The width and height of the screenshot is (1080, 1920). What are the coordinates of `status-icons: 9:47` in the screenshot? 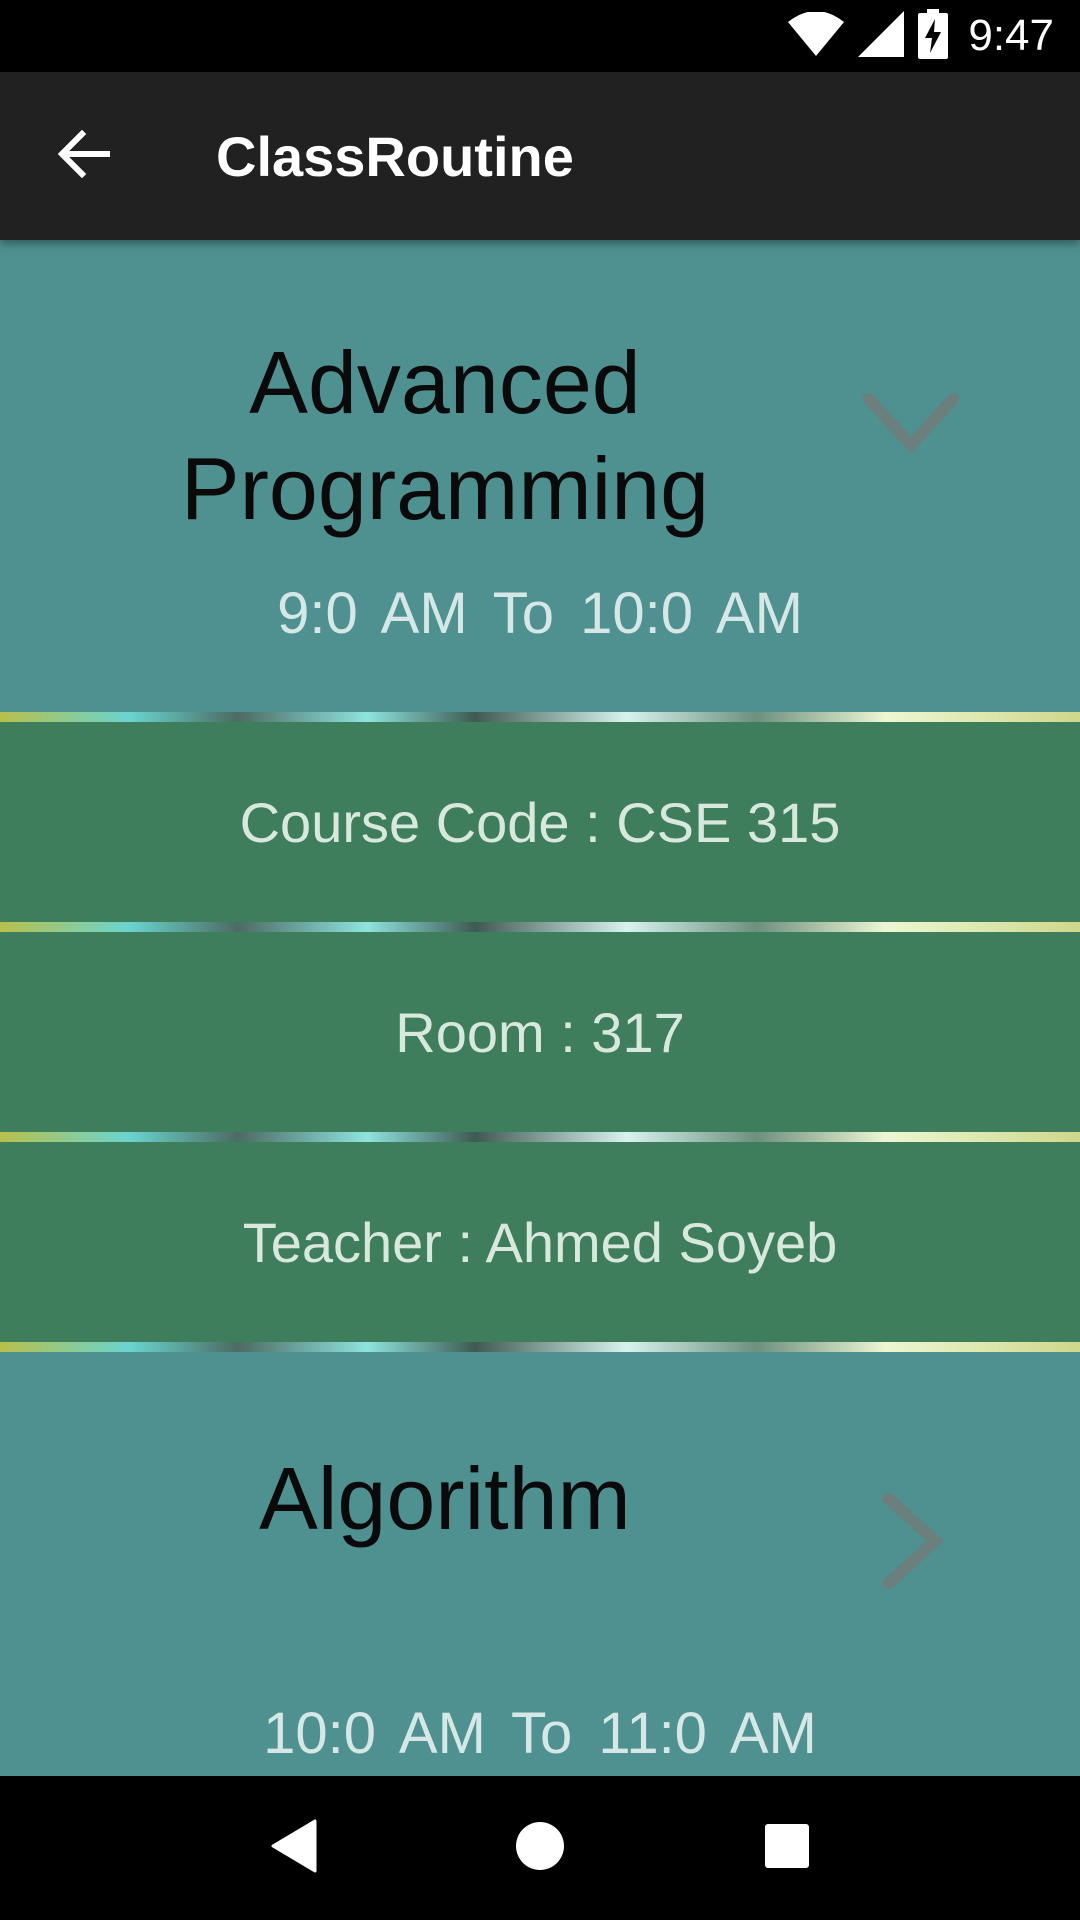 It's located at (921, 36).